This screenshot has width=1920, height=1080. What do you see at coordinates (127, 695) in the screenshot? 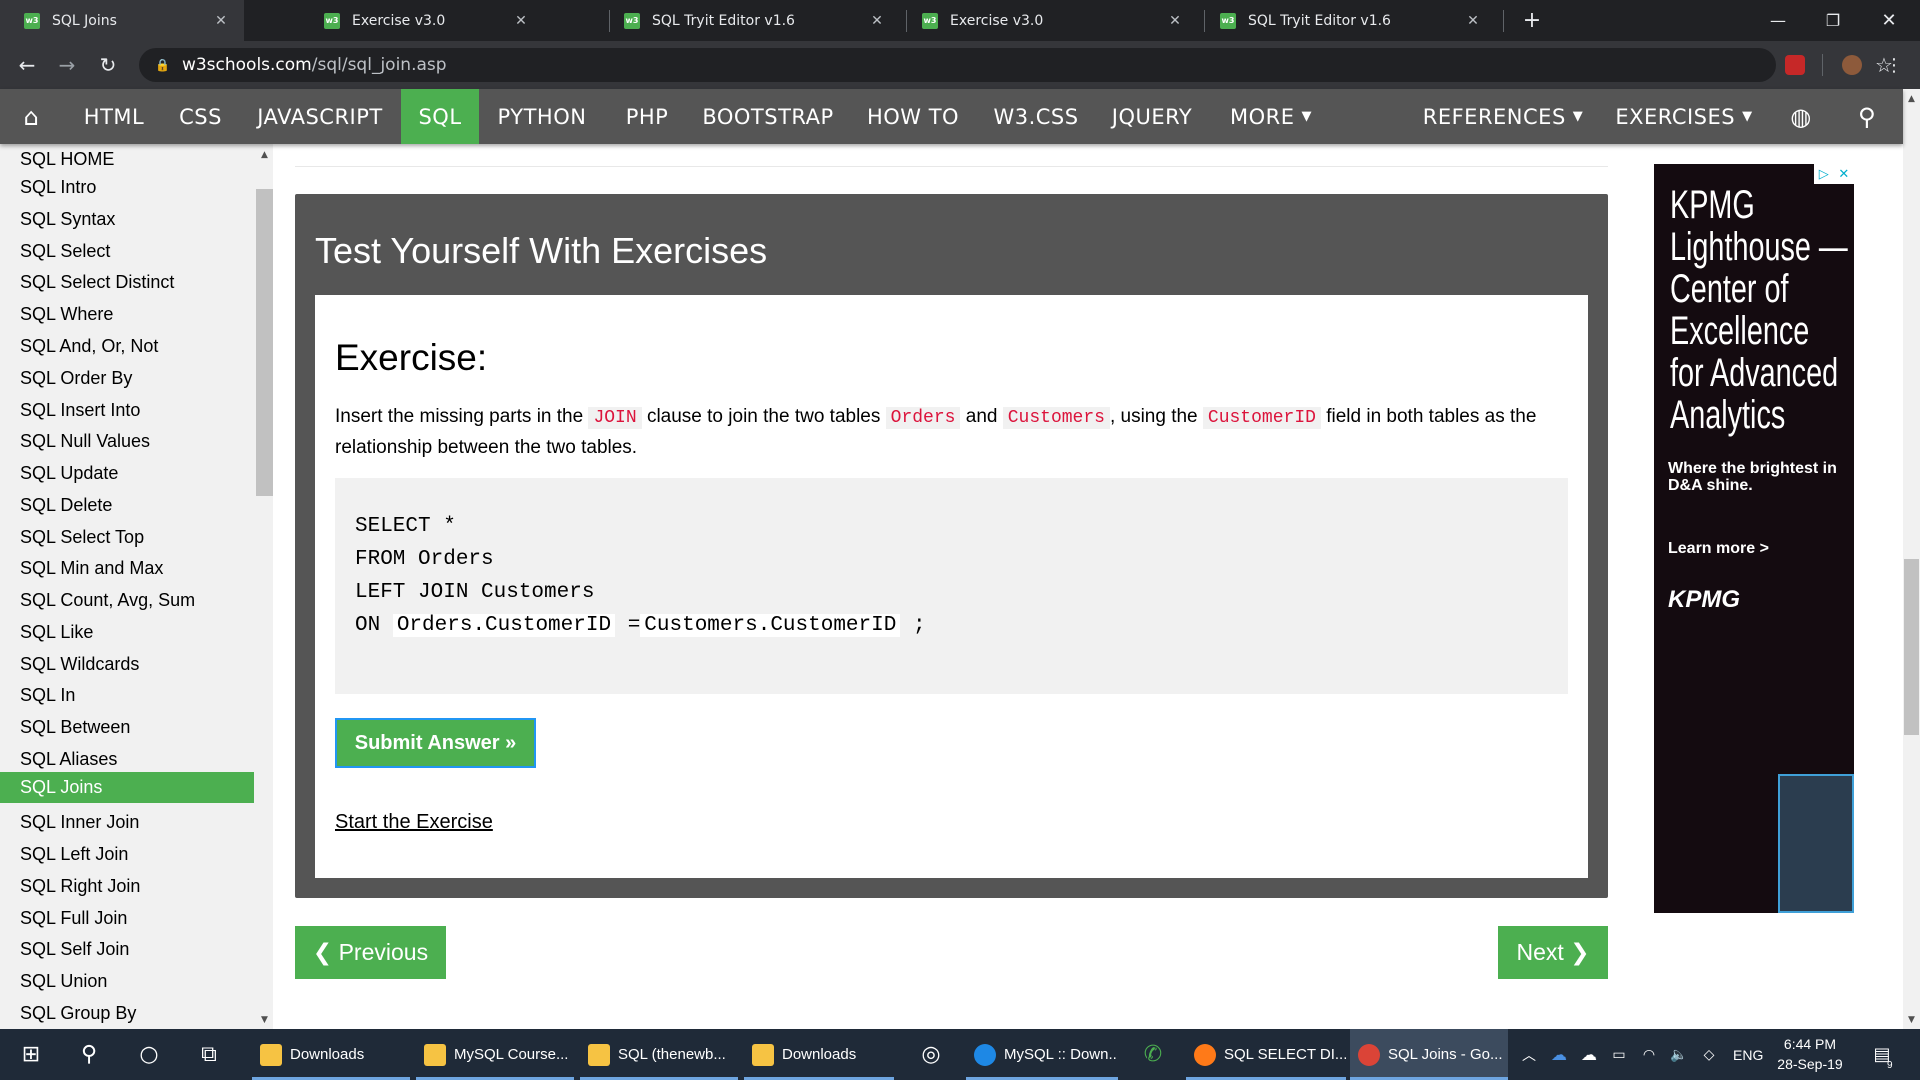
I see `sidebar-item-sql-in: SQL In` at bounding box center [127, 695].